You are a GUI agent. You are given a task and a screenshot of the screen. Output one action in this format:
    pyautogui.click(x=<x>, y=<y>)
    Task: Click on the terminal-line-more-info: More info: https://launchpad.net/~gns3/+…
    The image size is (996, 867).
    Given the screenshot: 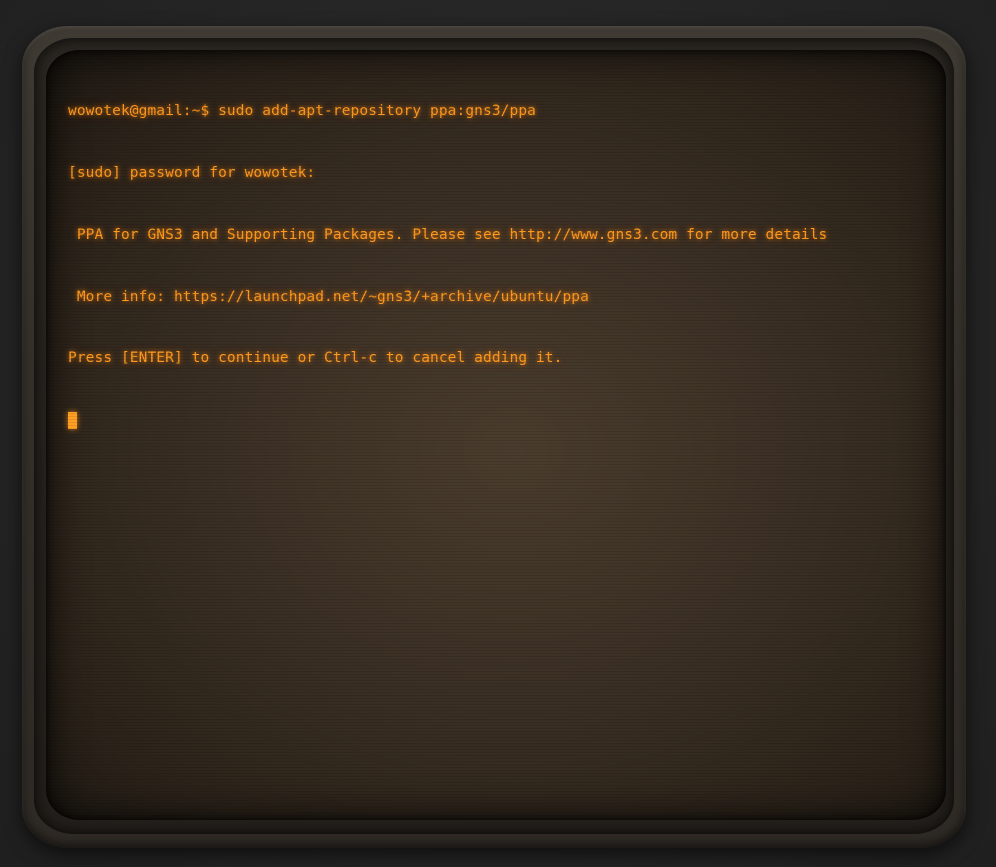 What is the action you would take?
    pyautogui.click(x=328, y=296)
    